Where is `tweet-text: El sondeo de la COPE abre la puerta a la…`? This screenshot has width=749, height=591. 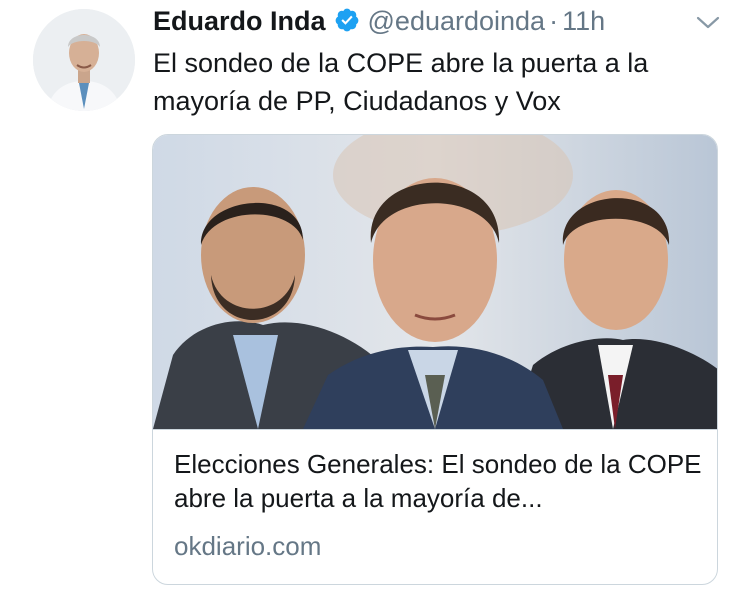 tweet-text: El sondeo de la COPE abre la puerta a la… is located at coordinates (401, 82).